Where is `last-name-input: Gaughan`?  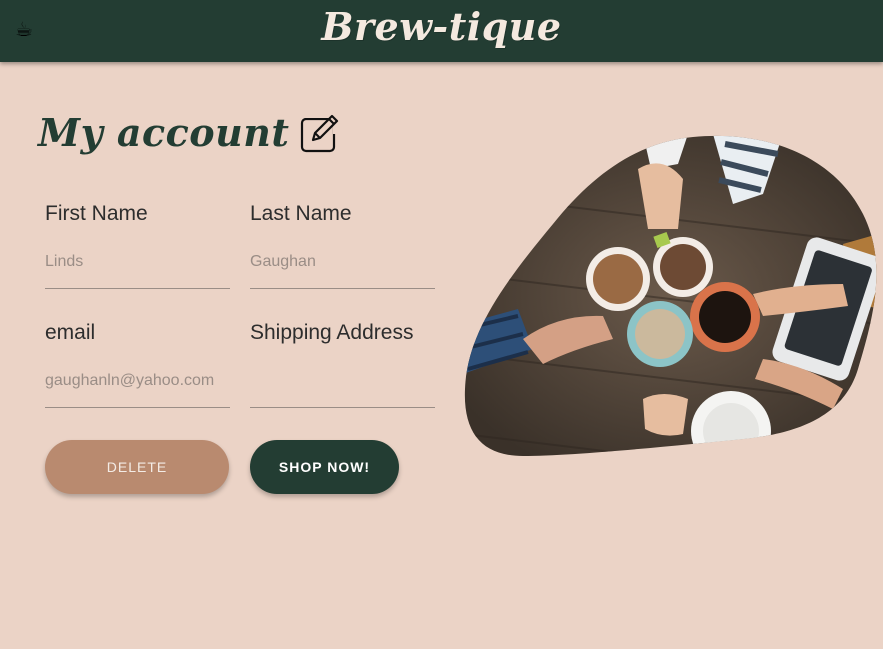 last-name-input: Gaughan is located at coordinates (342, 271).